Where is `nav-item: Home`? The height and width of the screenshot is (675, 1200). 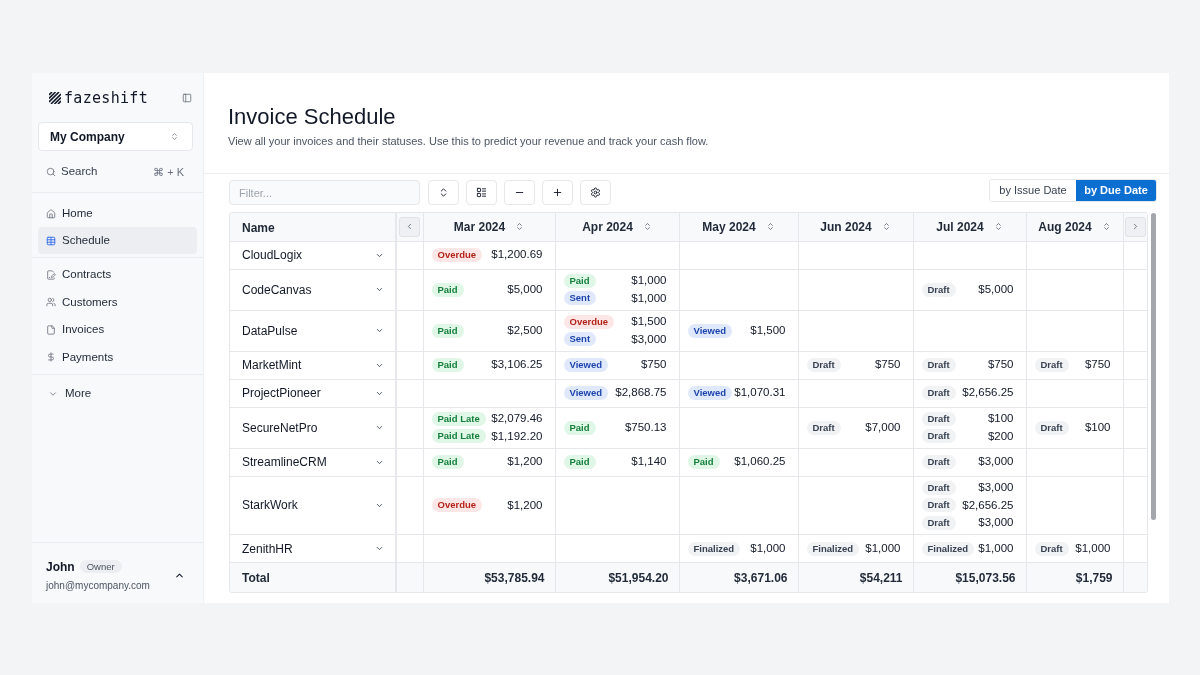 nav-item: Home is located at coordinates (117, 213).